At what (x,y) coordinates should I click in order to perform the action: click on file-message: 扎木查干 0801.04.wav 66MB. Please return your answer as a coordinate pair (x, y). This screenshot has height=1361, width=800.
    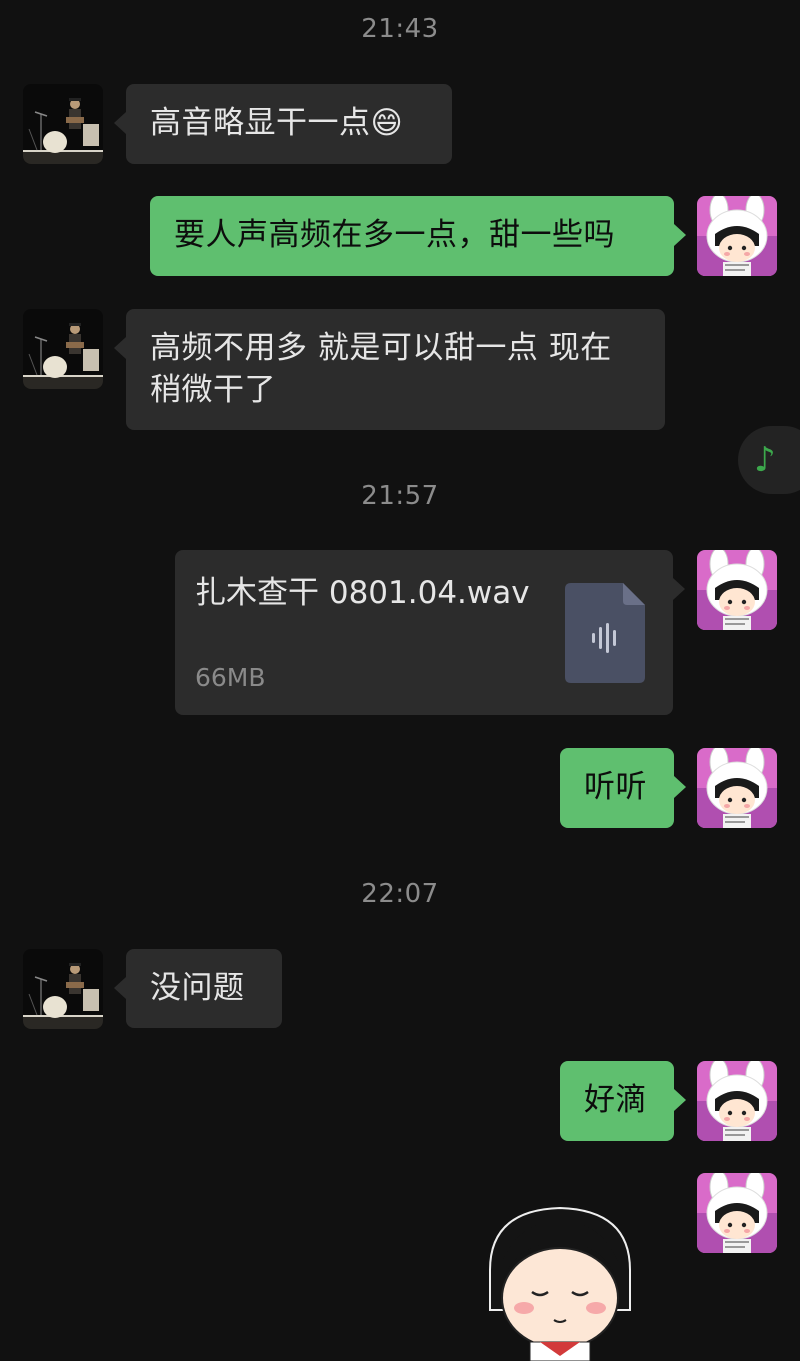
    Looking at the image, I should click on (430, 632).